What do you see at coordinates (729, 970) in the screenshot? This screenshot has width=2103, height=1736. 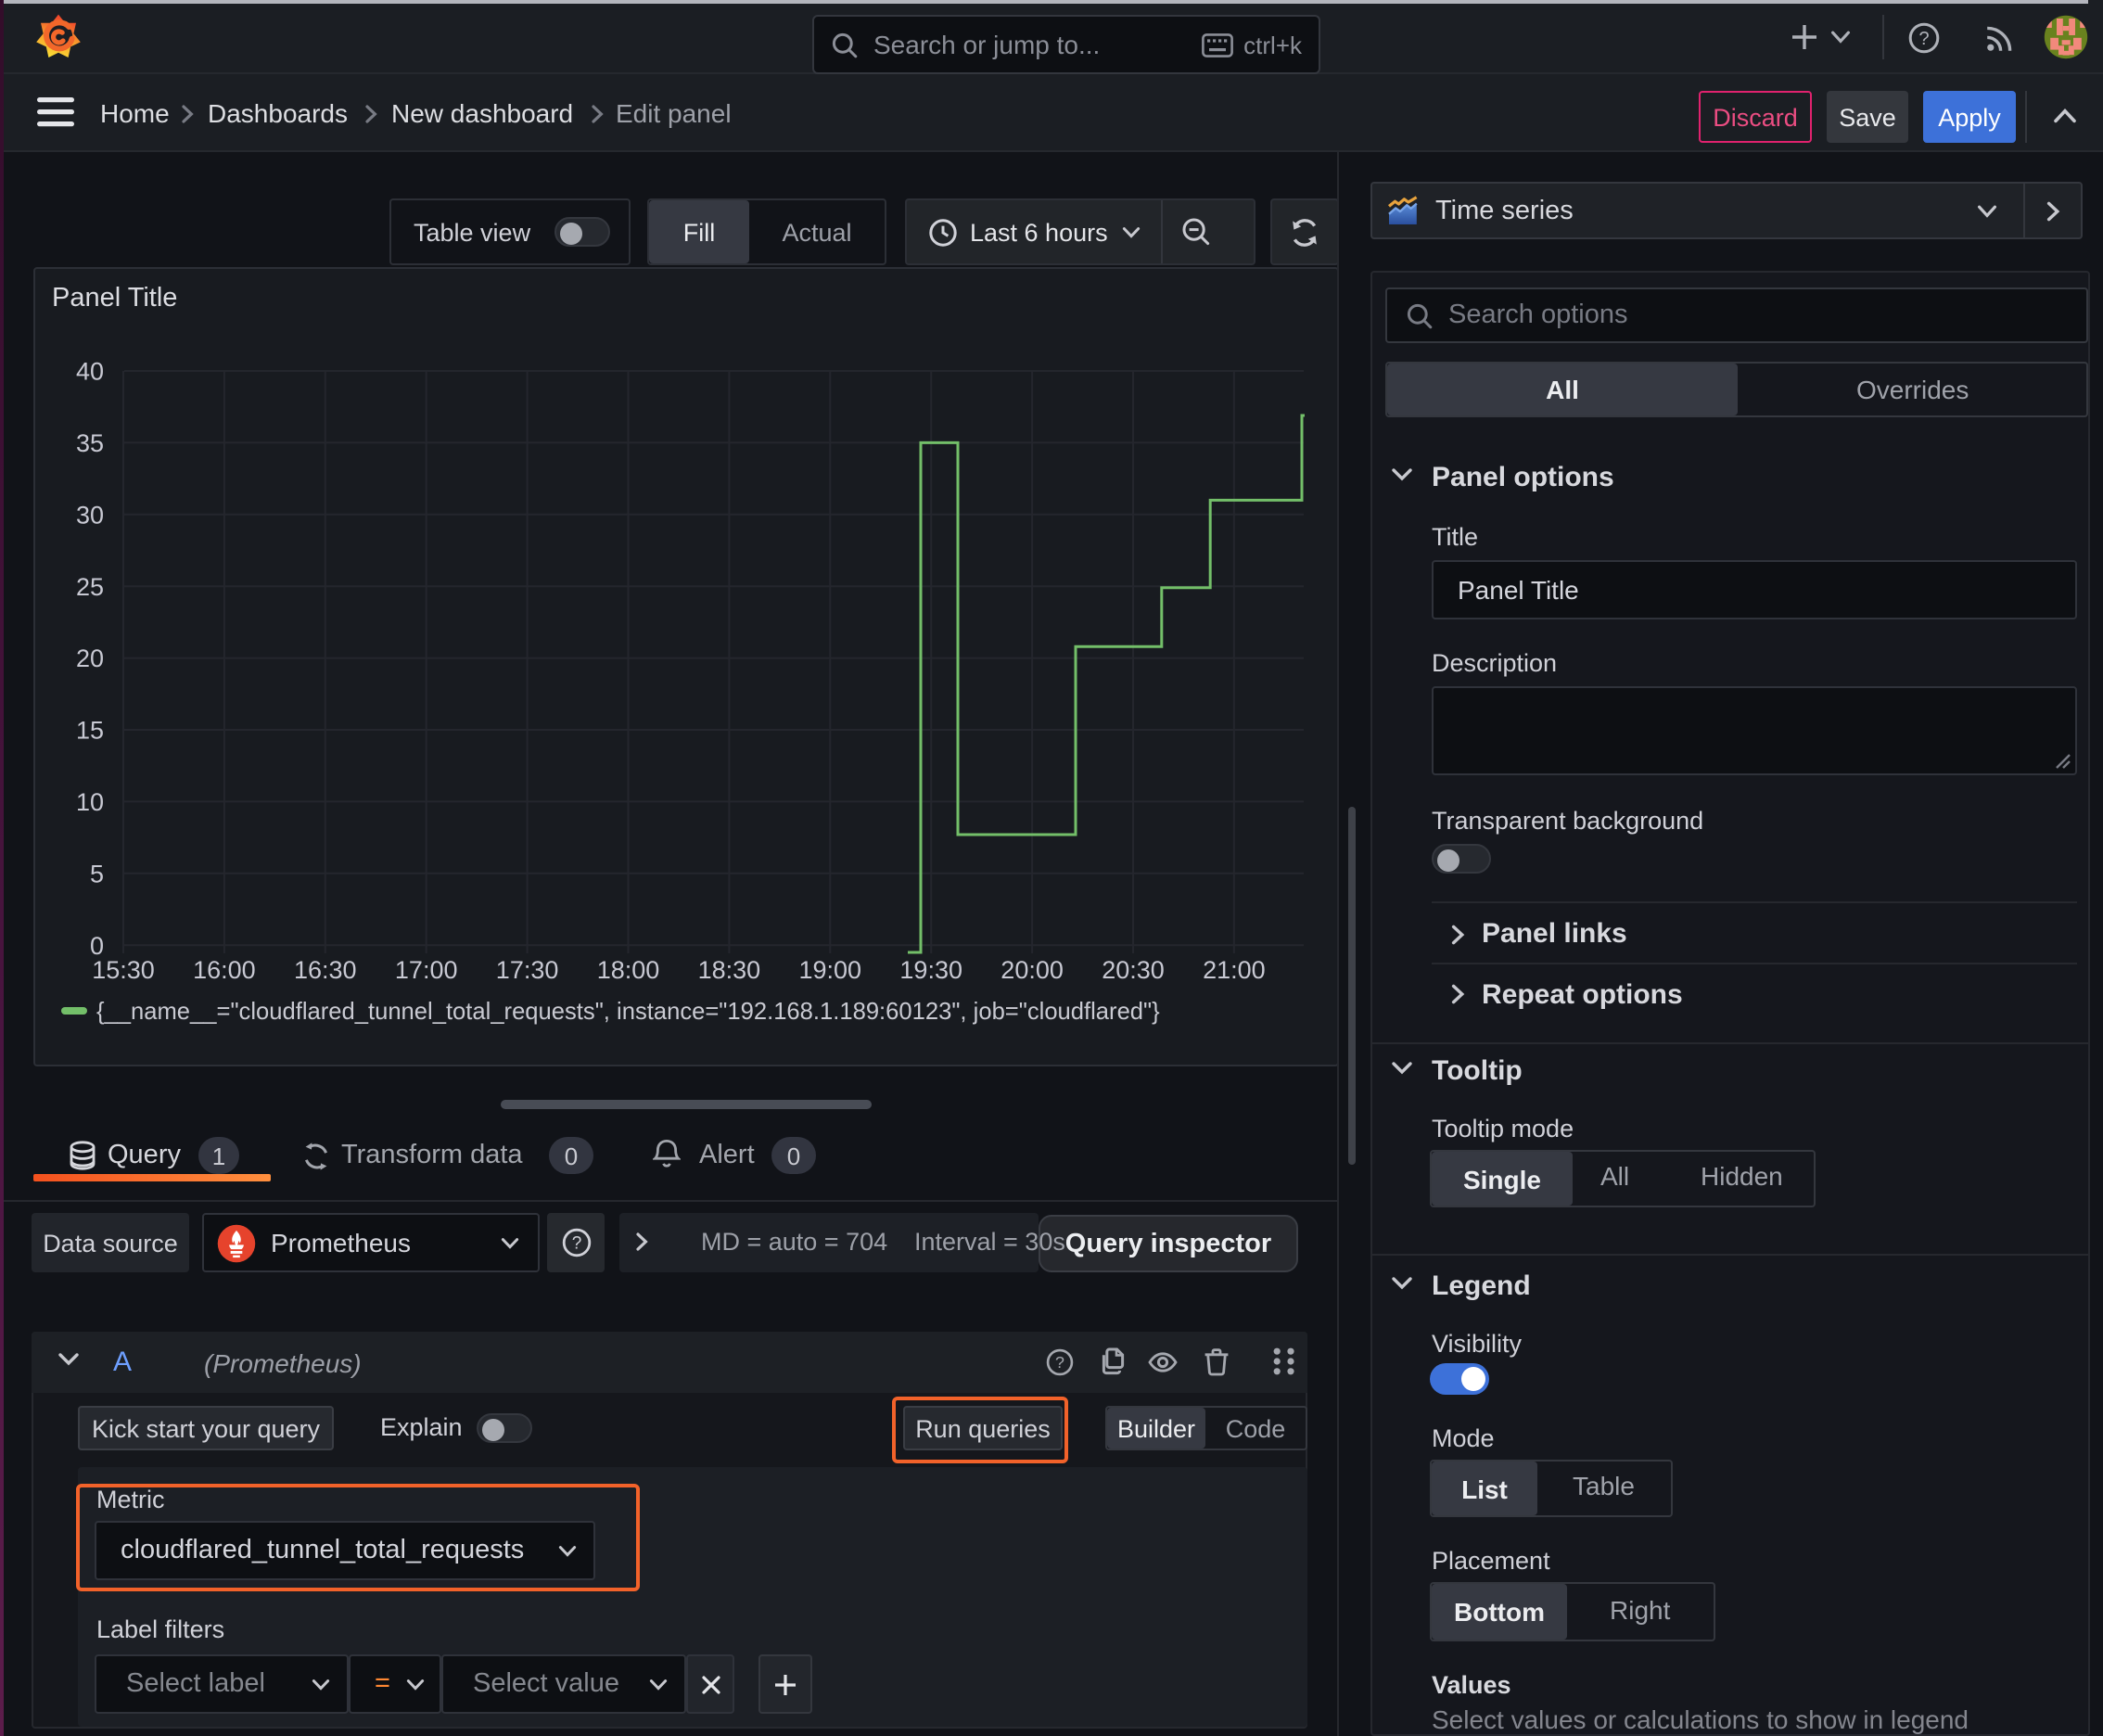 I see `svg-text: 18:30` at bounding box center [729, 970].